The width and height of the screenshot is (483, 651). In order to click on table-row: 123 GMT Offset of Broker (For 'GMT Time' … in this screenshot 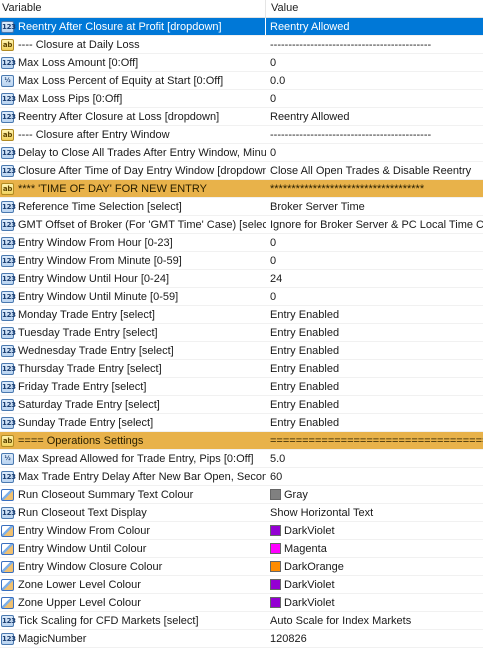, I will do `click(241, 225)`.